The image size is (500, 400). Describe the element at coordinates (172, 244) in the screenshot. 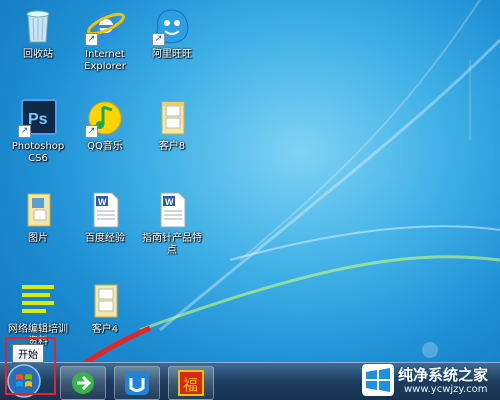

I see `compass-product-label: 指南针产品特点` at that location.